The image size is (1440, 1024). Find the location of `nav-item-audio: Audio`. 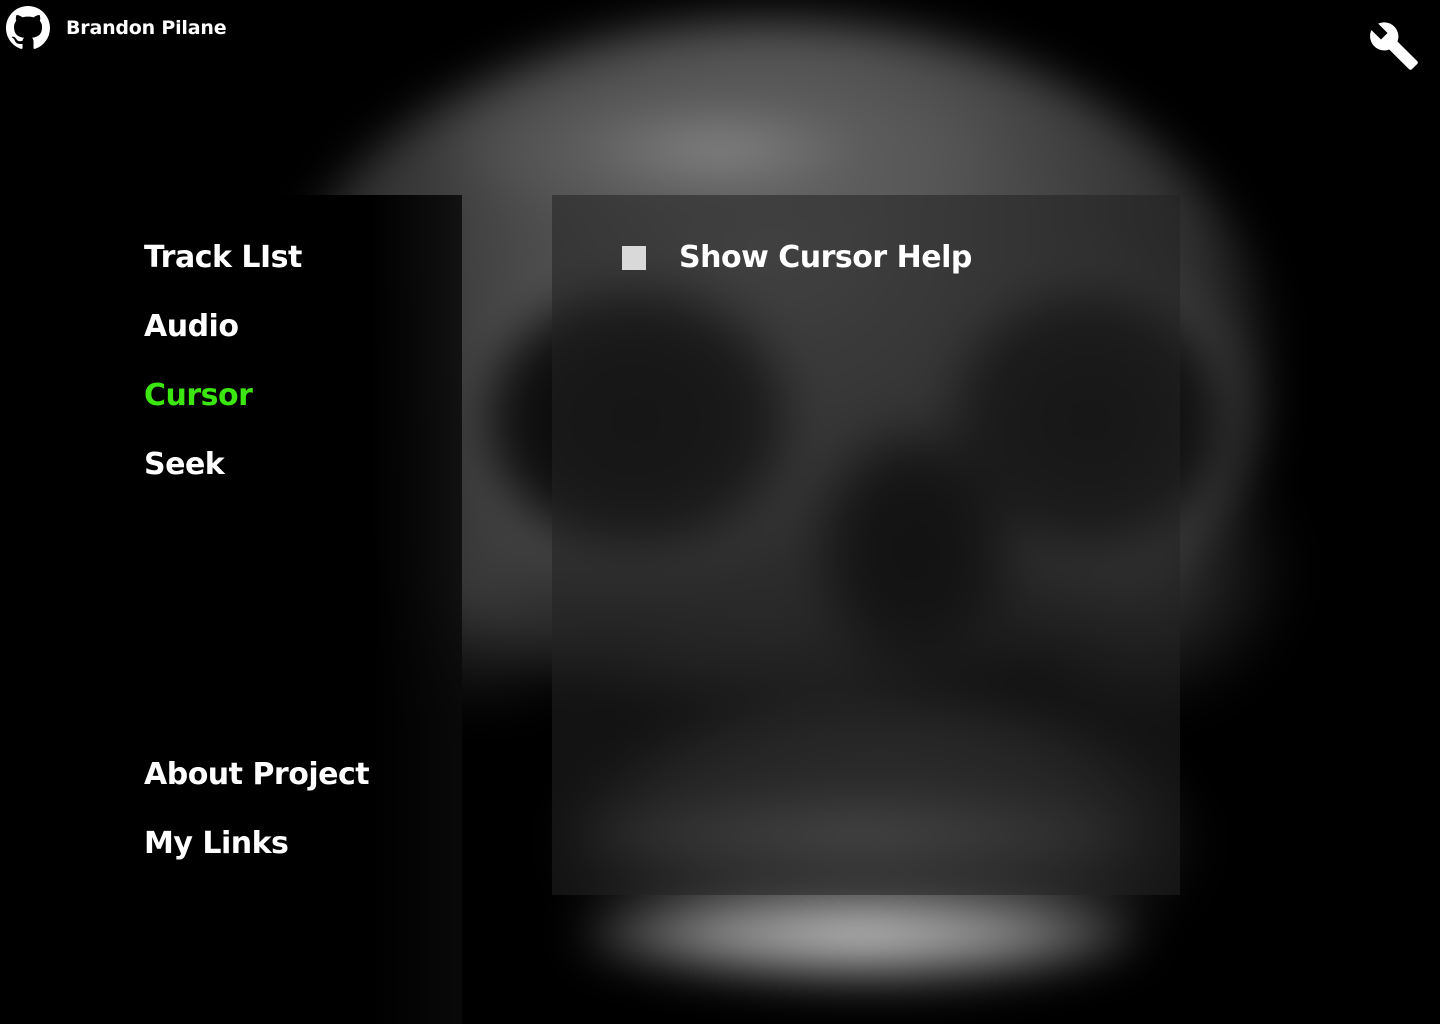

nav-item-audio: Audio is located at coordinates (191, 327).